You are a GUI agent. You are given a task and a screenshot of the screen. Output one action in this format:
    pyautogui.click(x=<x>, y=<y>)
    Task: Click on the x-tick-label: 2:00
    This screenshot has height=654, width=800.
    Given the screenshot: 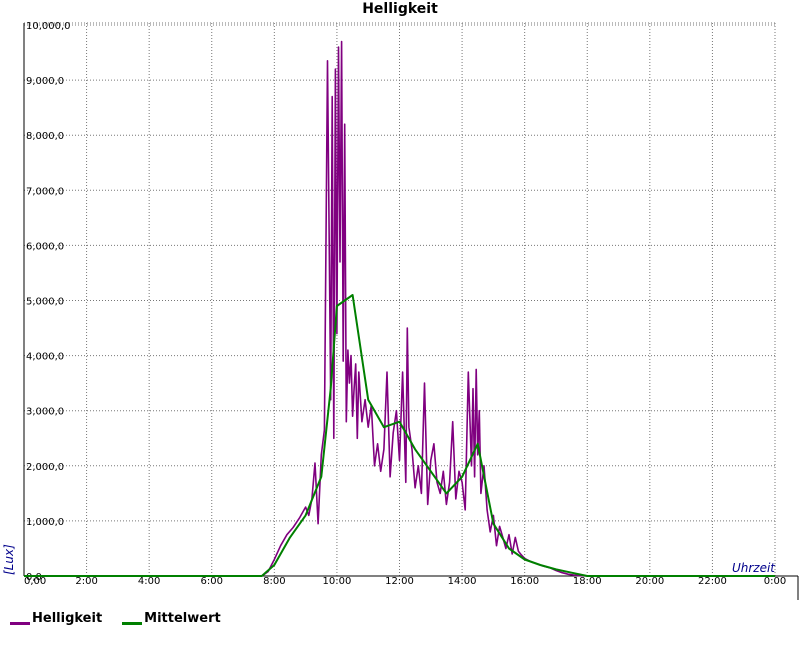 What is the action you would take?
    pyautogui.click(x=86, y=581)
    